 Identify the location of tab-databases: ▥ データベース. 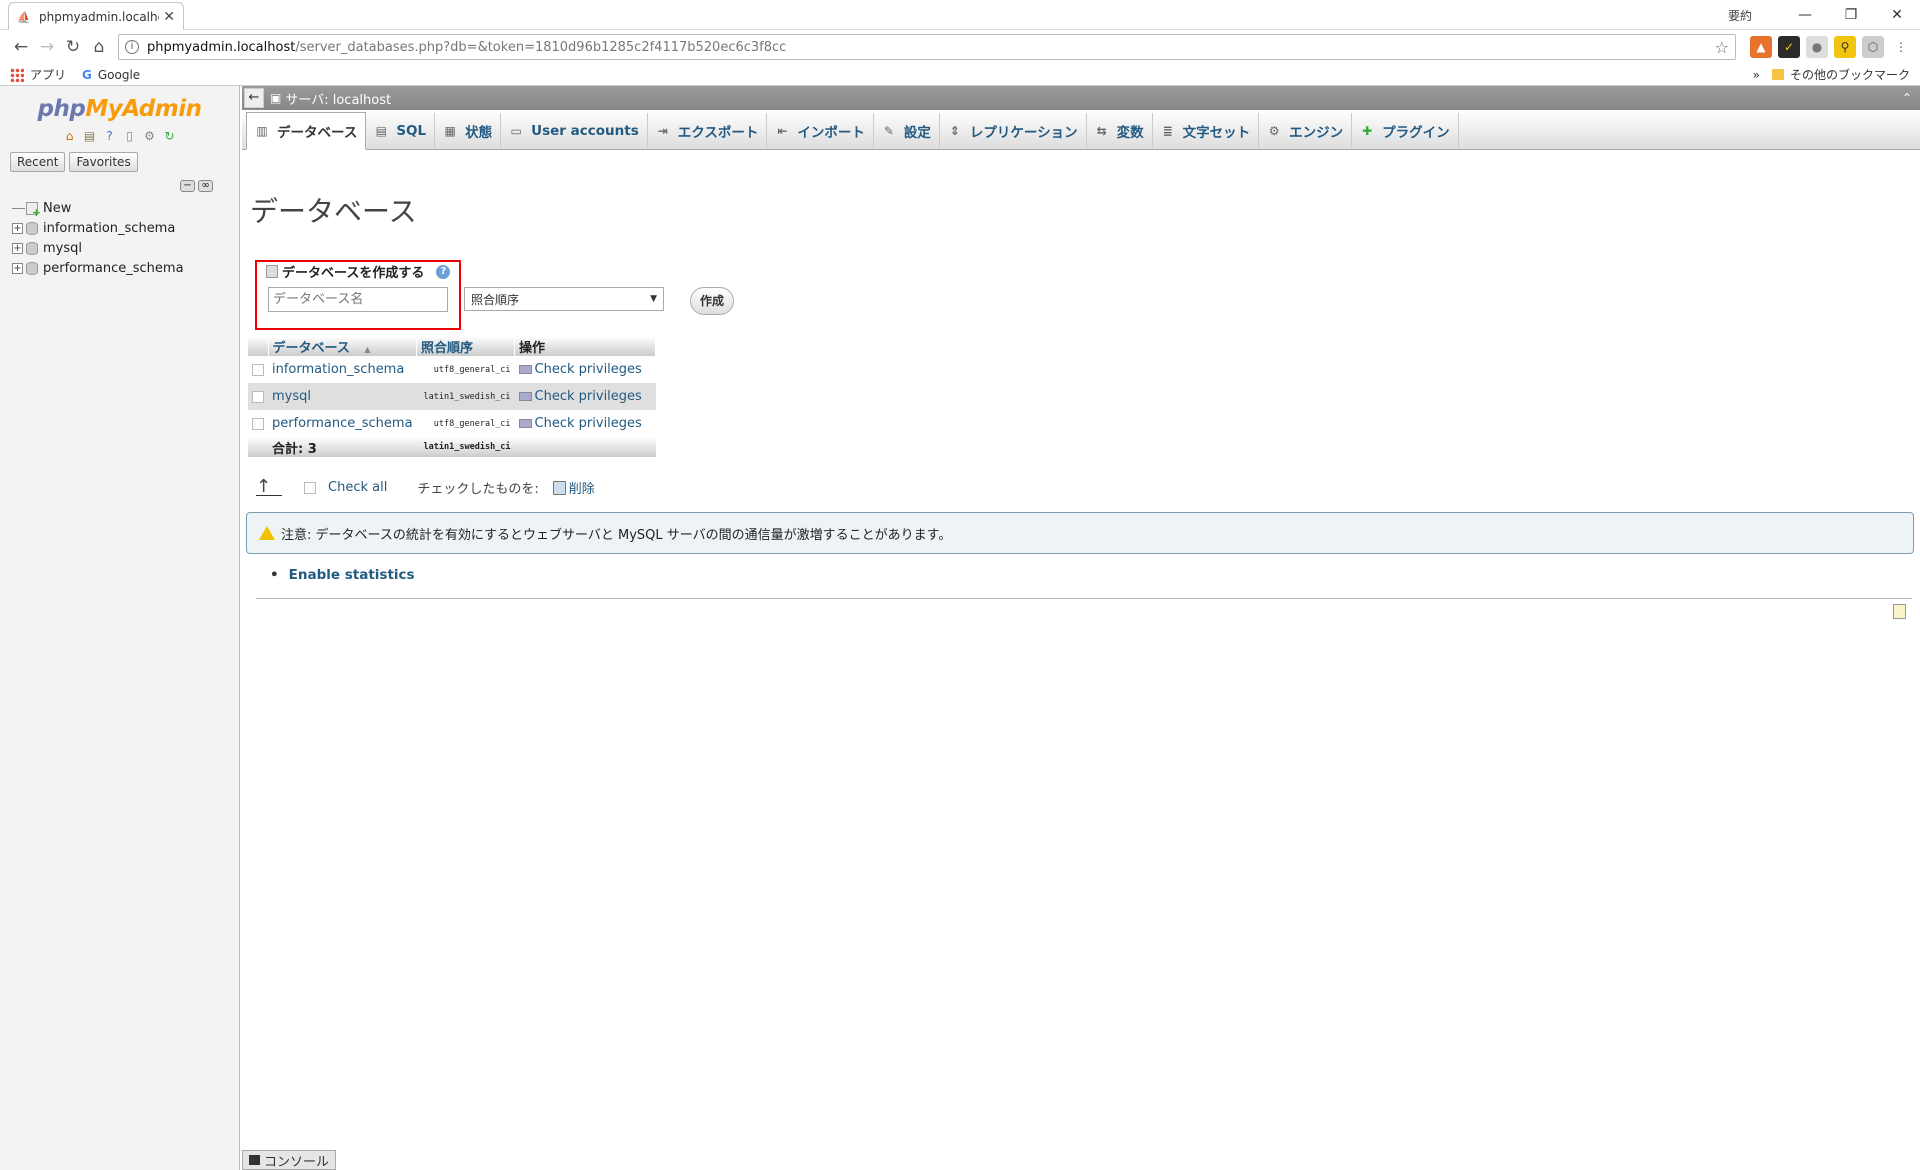
(306, 131).